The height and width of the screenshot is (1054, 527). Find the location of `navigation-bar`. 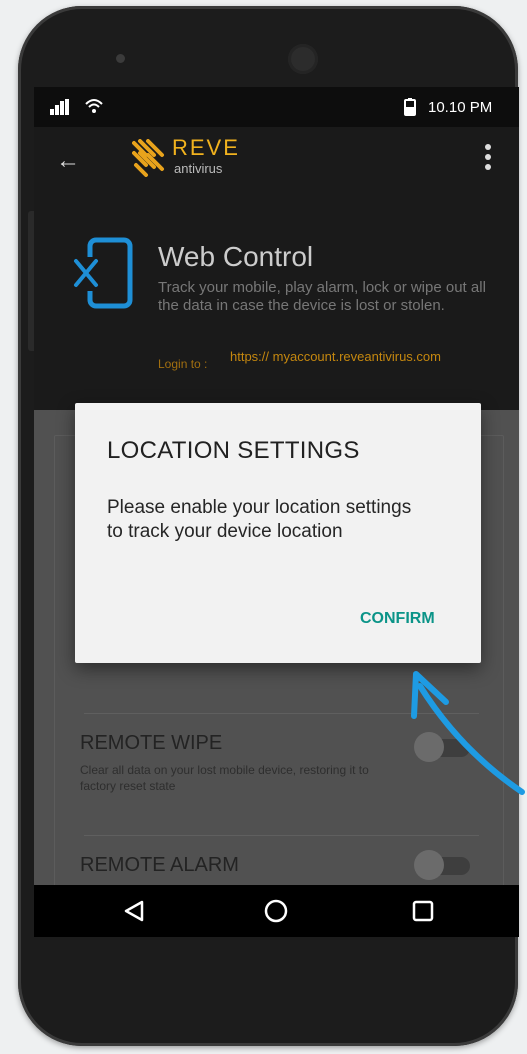

navigation-bar is located at coordinates (276, 911).